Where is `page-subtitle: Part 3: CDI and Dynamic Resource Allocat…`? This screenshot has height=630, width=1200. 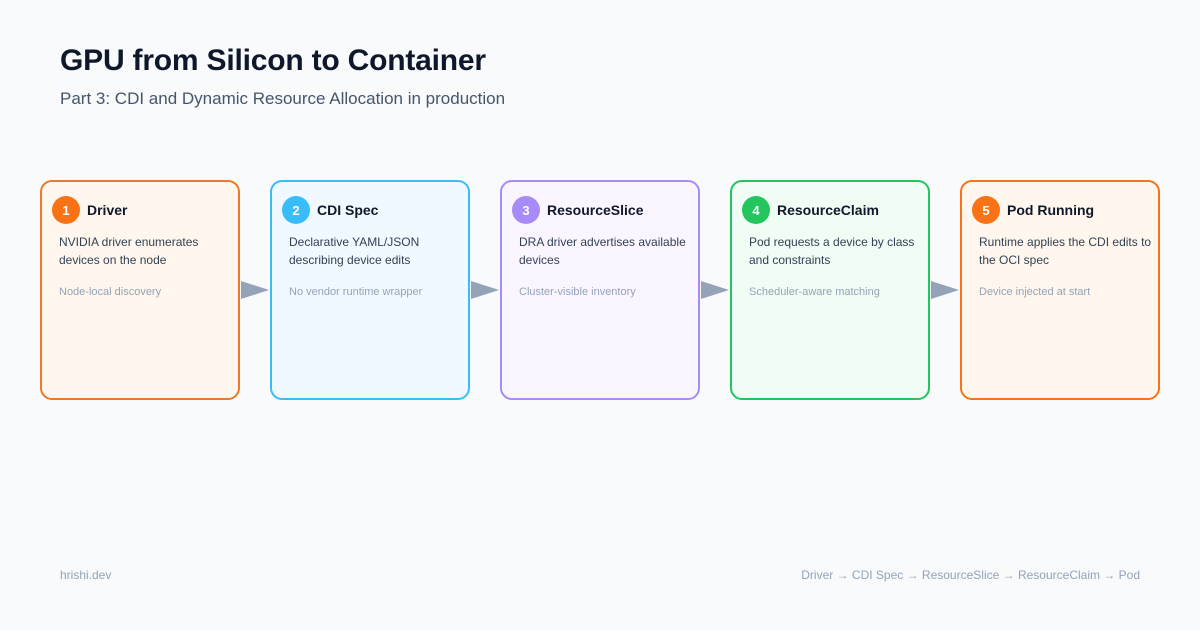
page-subtitle: Part 3: CDI and Dynamic Resource Allocat… is located at coordinates (283, 98).